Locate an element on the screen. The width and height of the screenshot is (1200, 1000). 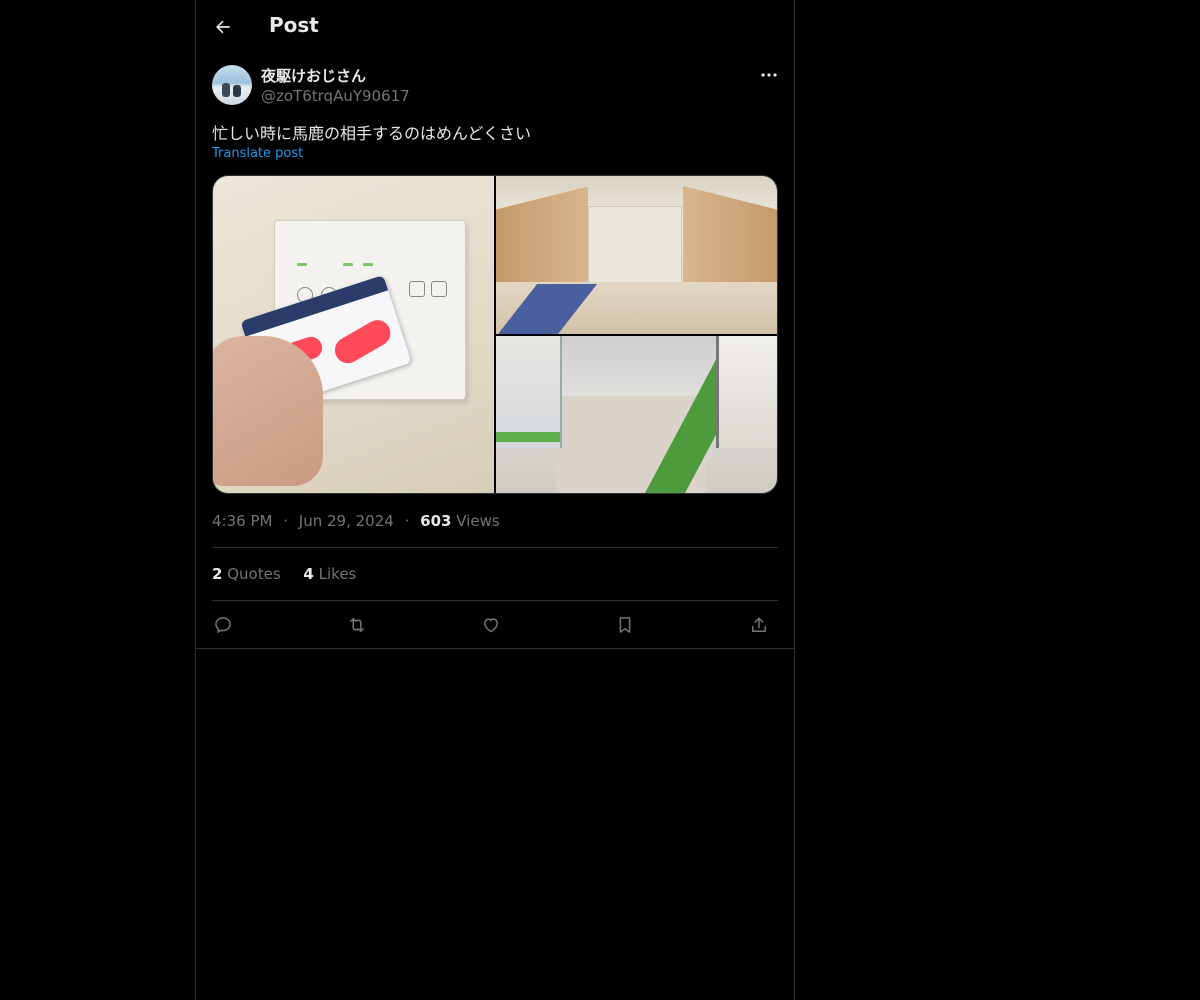
avatar is located at coordinates (232, 85).